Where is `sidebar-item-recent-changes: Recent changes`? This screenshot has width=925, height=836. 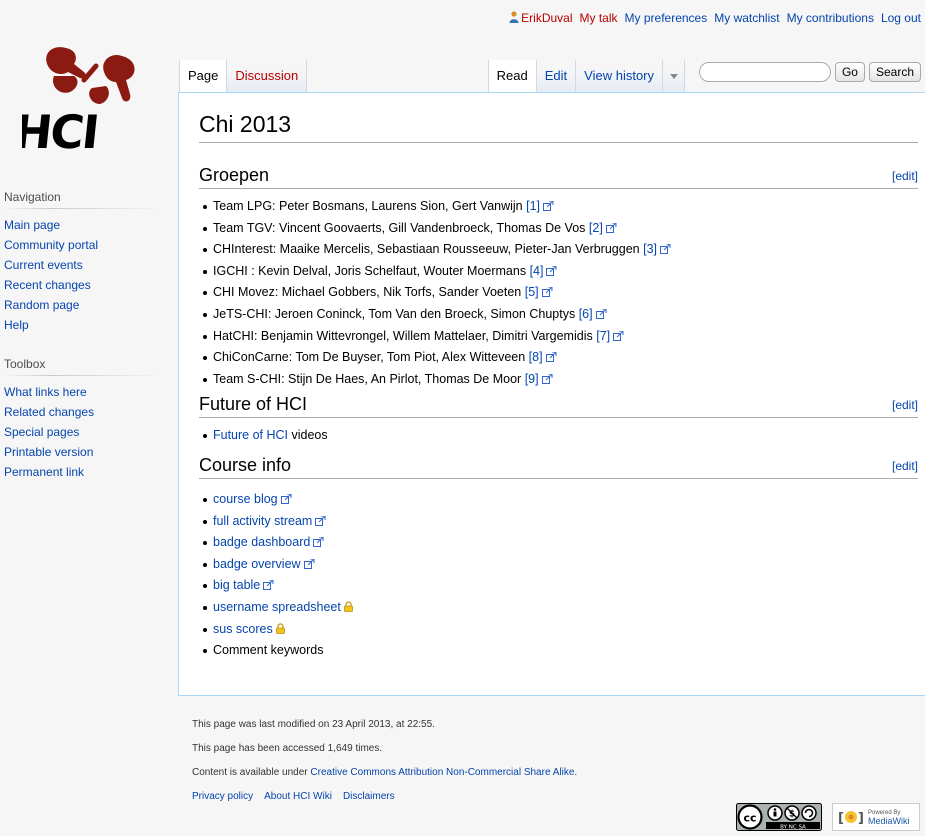 sidebar-item-recent-changes: Recent changes is located at coordinates (84, 285).